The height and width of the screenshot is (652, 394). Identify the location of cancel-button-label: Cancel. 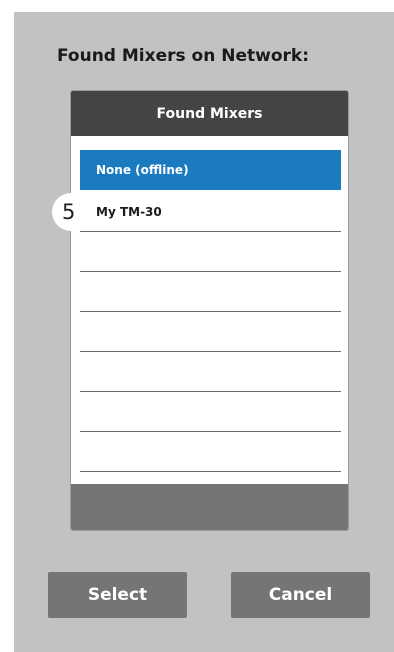
(300, 595).